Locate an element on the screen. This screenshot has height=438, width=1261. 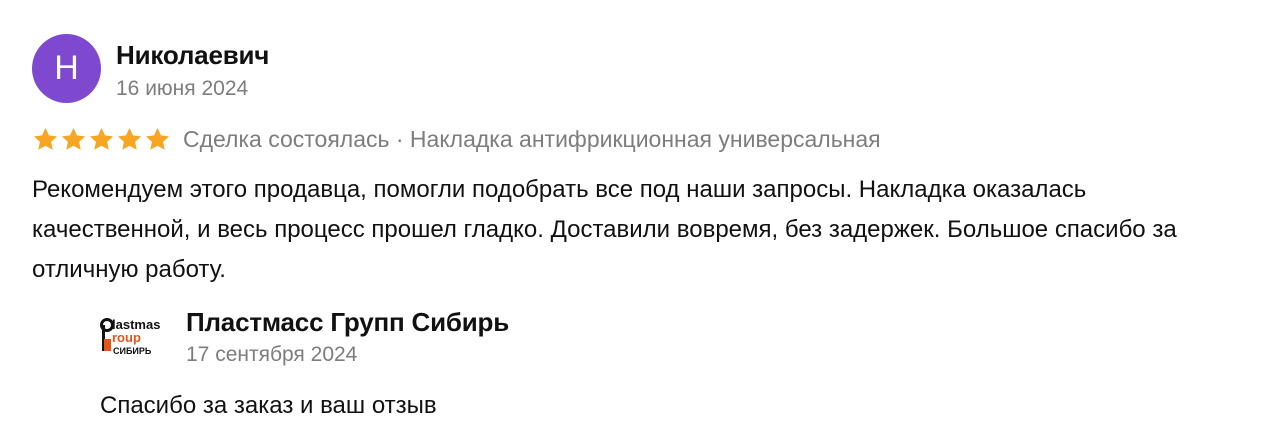
seller-logo: lastmas roup СИБИРЬ is located at coordinates (130, 336).